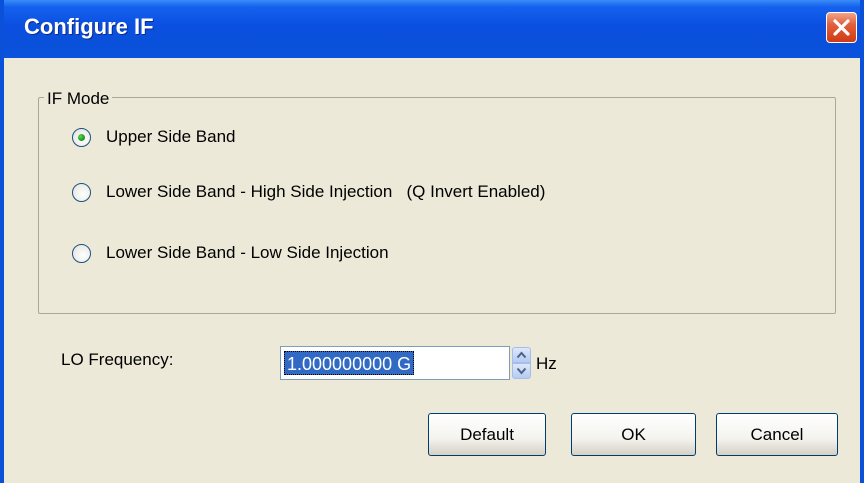 The height and width of the screenshot is (483, 864). I want to click on spin-up-button, so click(521, 355).